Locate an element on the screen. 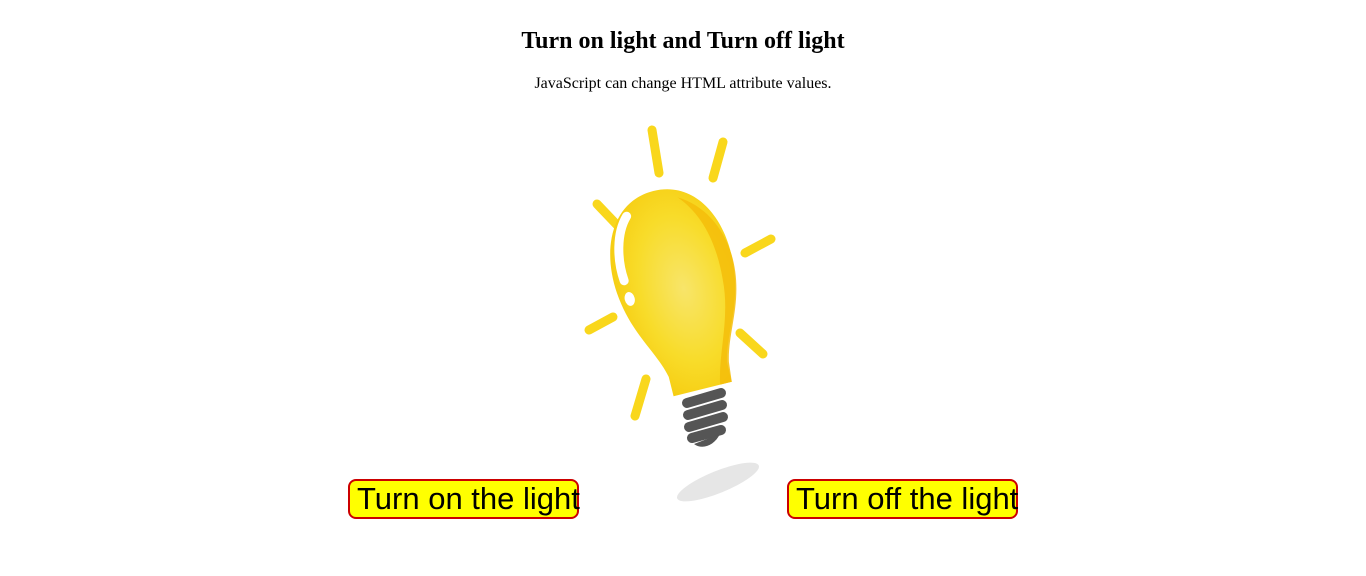 This screenshot has width=1366, height=576. bulb-shadow is located at coordinates (718, 482).